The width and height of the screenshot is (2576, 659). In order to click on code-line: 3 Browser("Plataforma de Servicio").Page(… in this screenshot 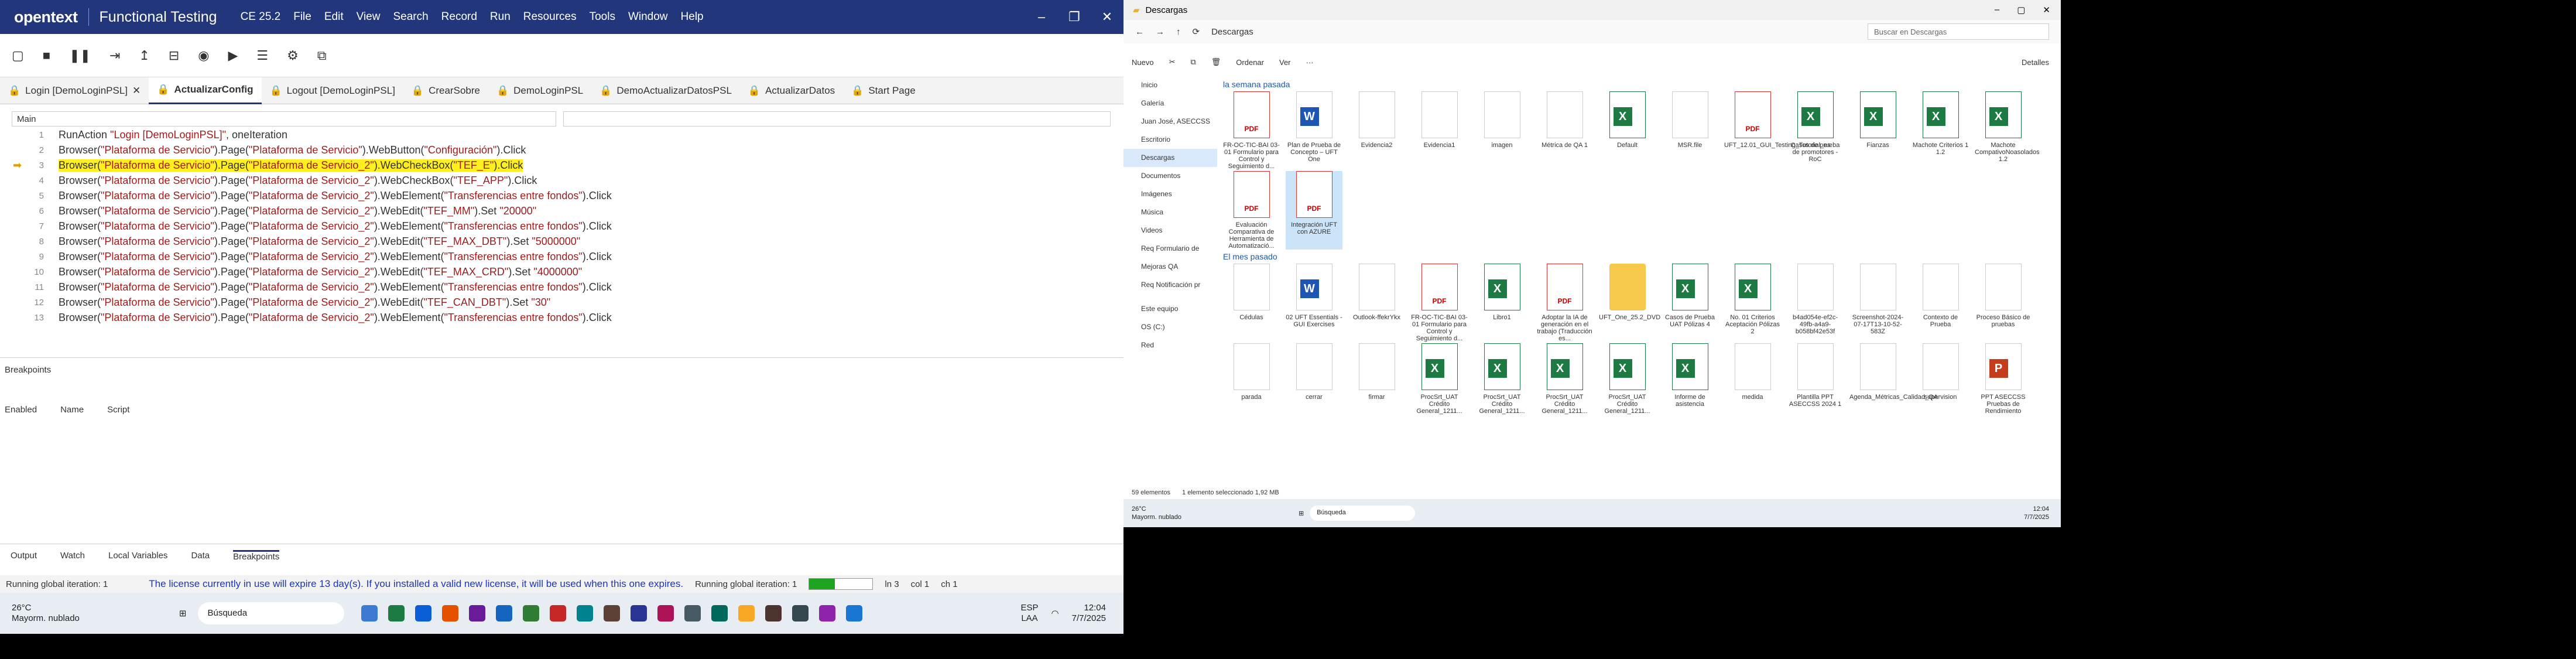, I will do `click(553, 165)`.